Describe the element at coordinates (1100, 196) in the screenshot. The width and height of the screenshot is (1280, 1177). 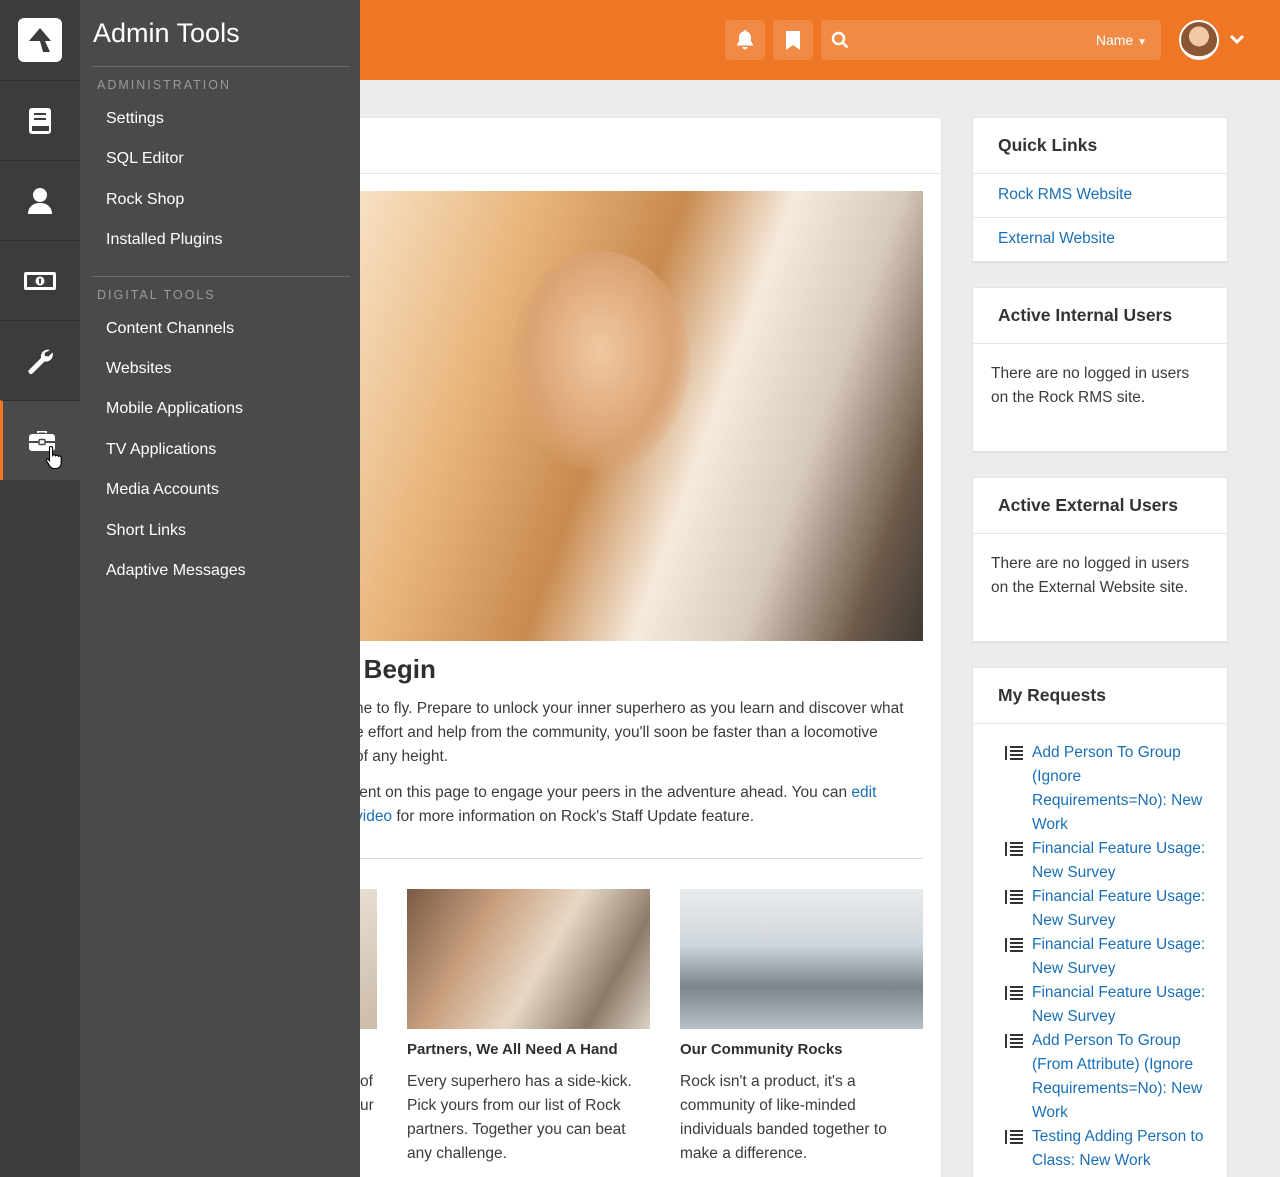
I see `quick-link-rock-rms: Rock RMS Website` at that location.